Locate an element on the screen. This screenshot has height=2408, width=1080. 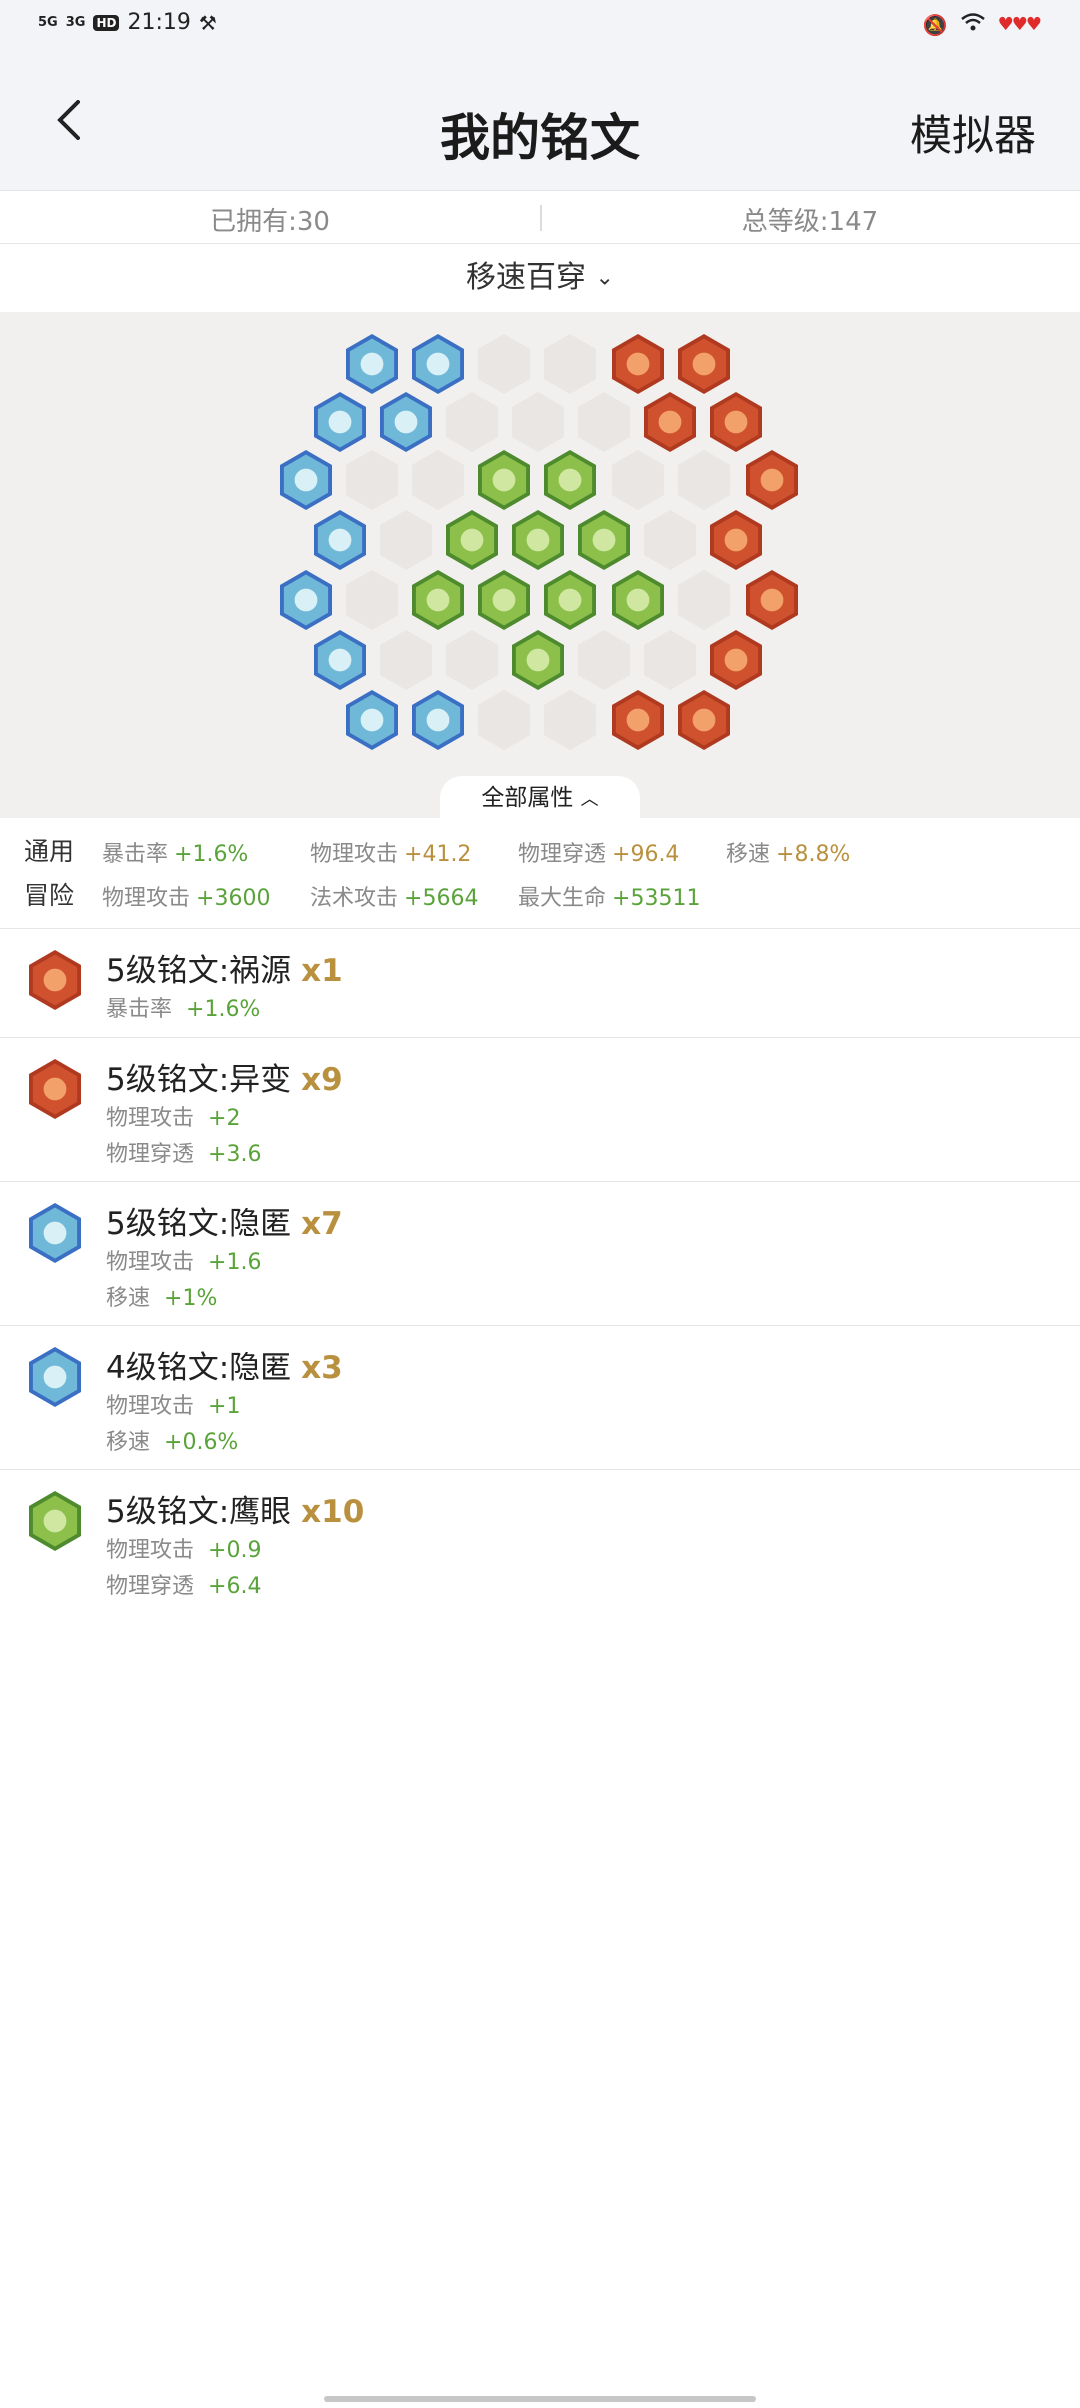
attr-value: +53511 is located at coordinates (656, 898).